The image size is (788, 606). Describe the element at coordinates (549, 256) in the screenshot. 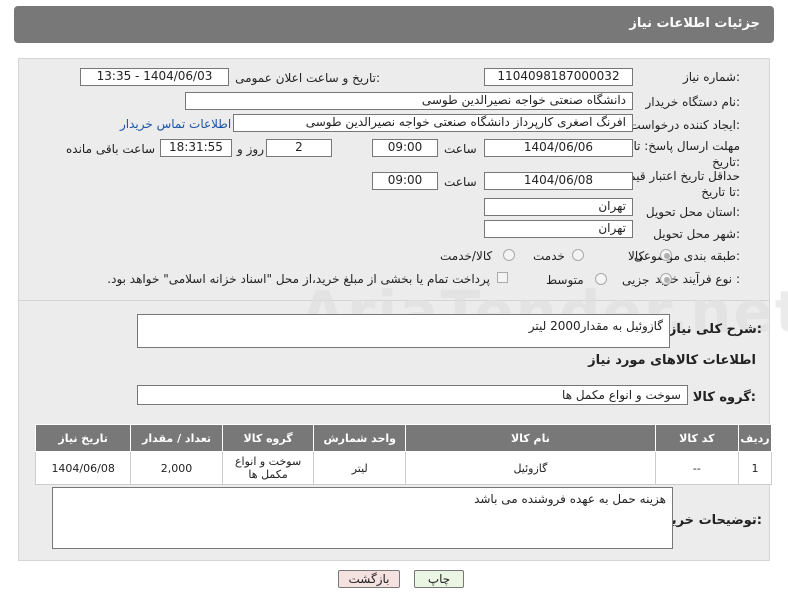

I see `category-service-label: خدمت` at that location.